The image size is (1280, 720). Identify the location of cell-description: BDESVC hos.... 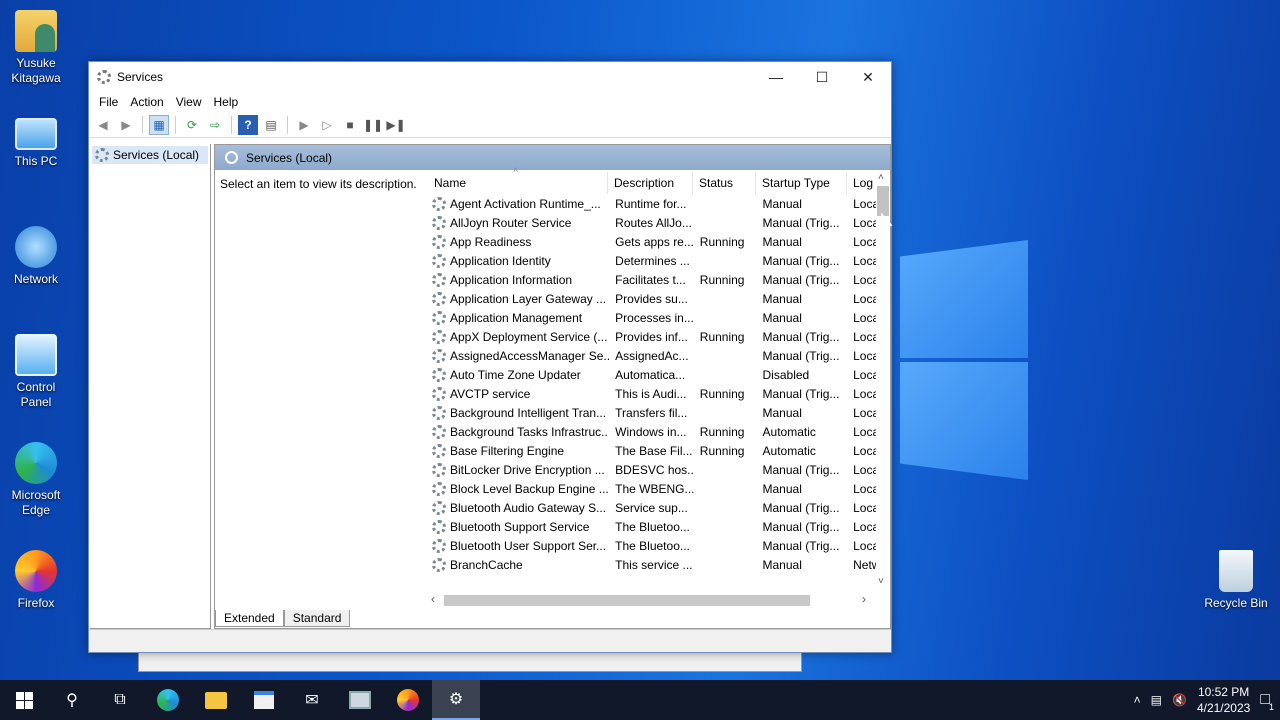
(654, 469).